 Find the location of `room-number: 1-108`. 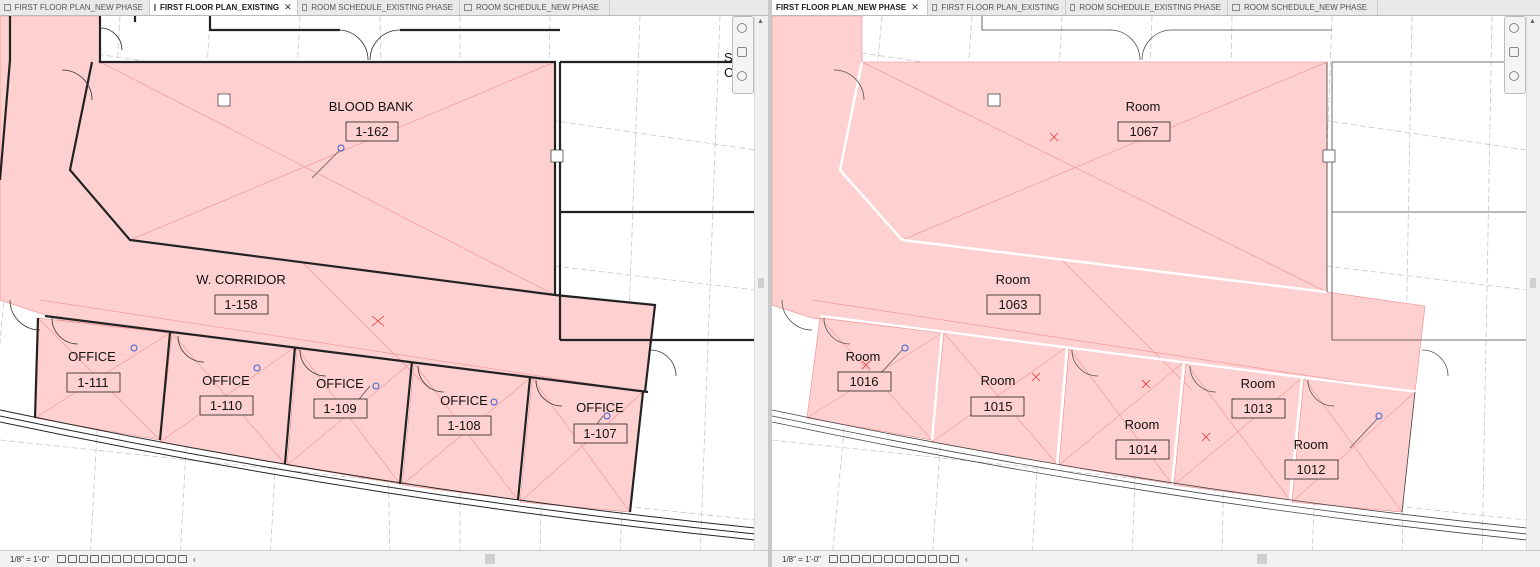

room-number: 1-108 is located at coordinates (463, 425).